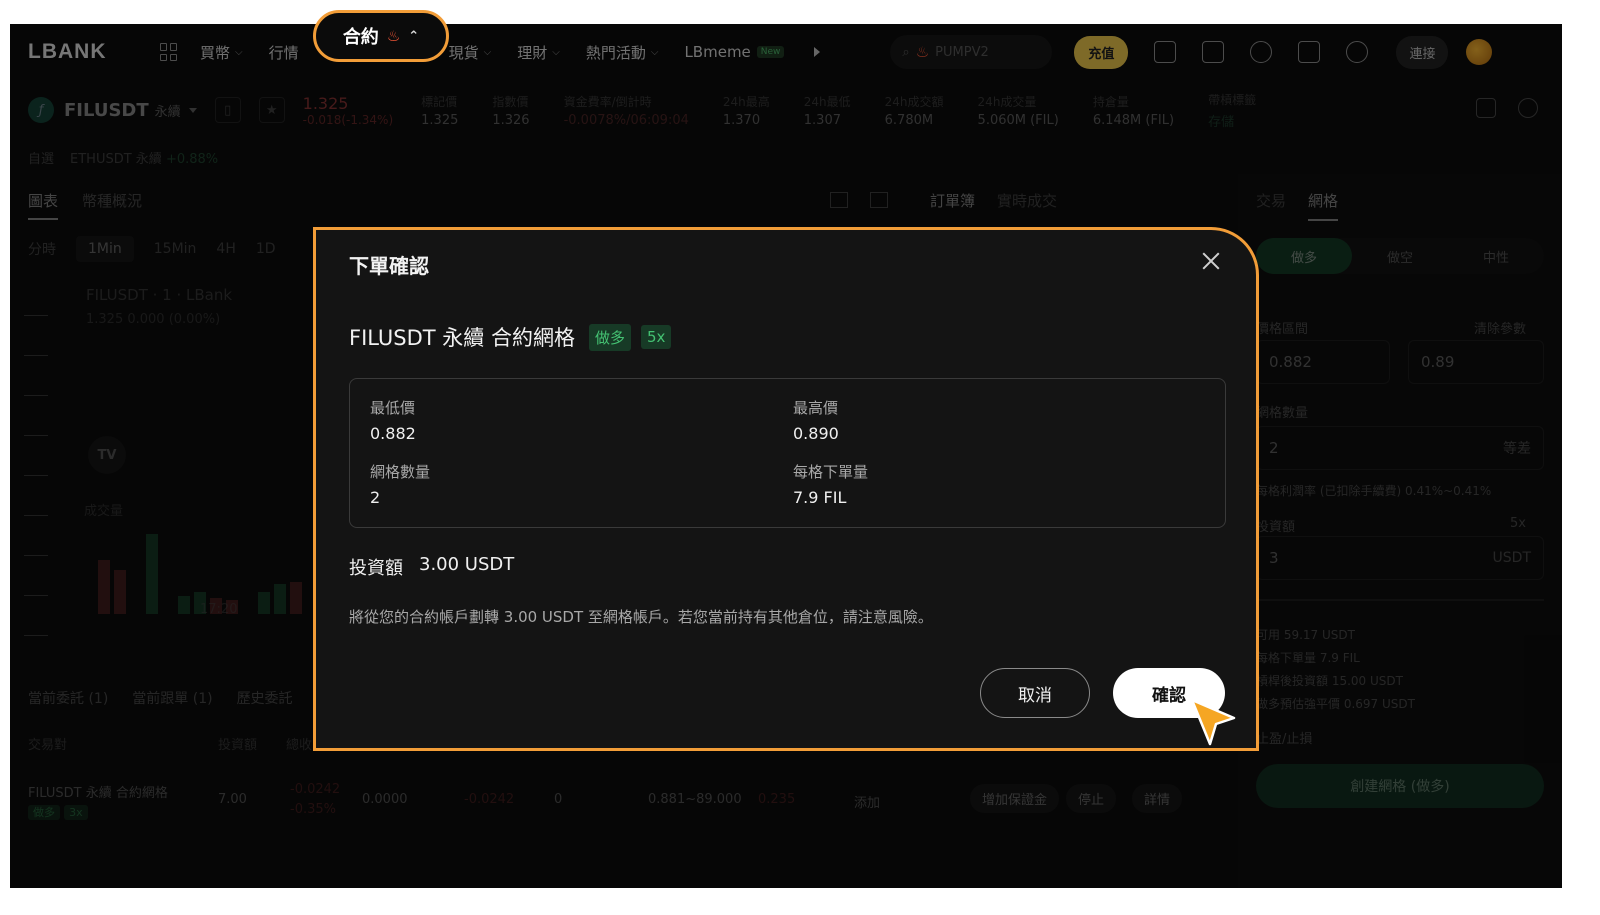 This screenshot has width=1600, height=915. What do you see at coordinates (816, 421) in the screenshot?
I see `summary-high-price: 最高價 0.890` at bounding box center [816, 421].